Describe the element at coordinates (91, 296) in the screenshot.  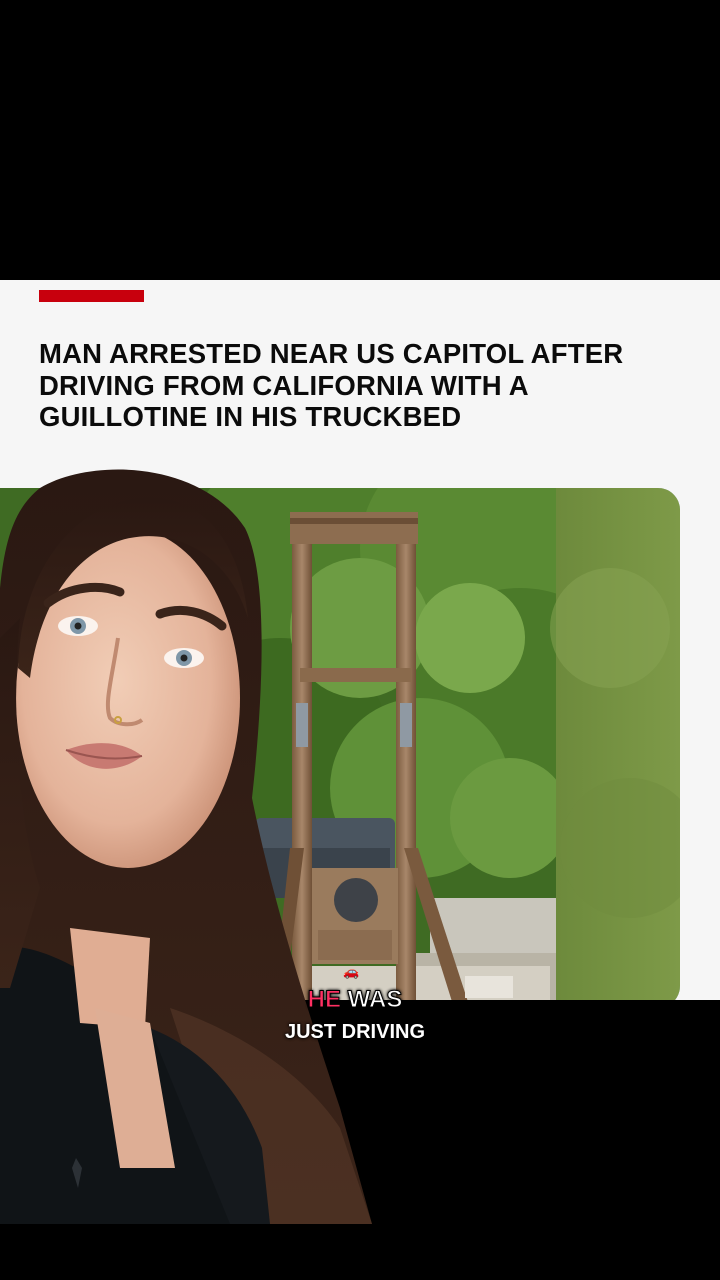
I see `accent-bar` at that location.